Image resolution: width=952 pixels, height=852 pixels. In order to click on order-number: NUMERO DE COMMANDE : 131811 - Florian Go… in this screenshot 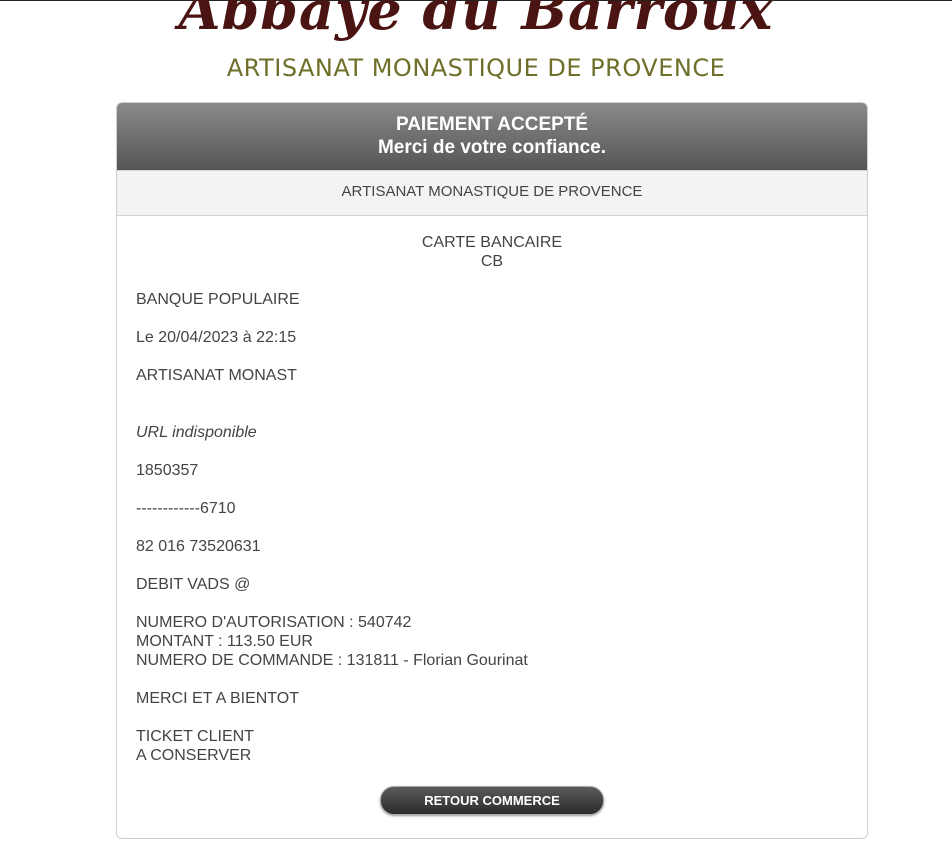, I will do `click(332, 660)`.